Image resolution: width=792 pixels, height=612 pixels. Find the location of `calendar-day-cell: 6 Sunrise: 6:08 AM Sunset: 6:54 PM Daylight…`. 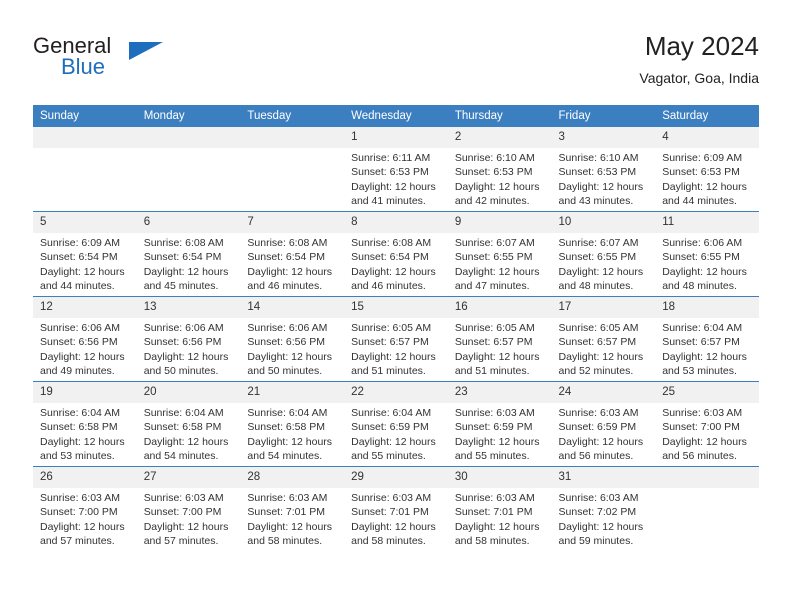

calendar-day-cell: 6 Sunrise: 6:08 AM Sunset: 6:54 PM Daylight… is located at coordinates (188, 254).